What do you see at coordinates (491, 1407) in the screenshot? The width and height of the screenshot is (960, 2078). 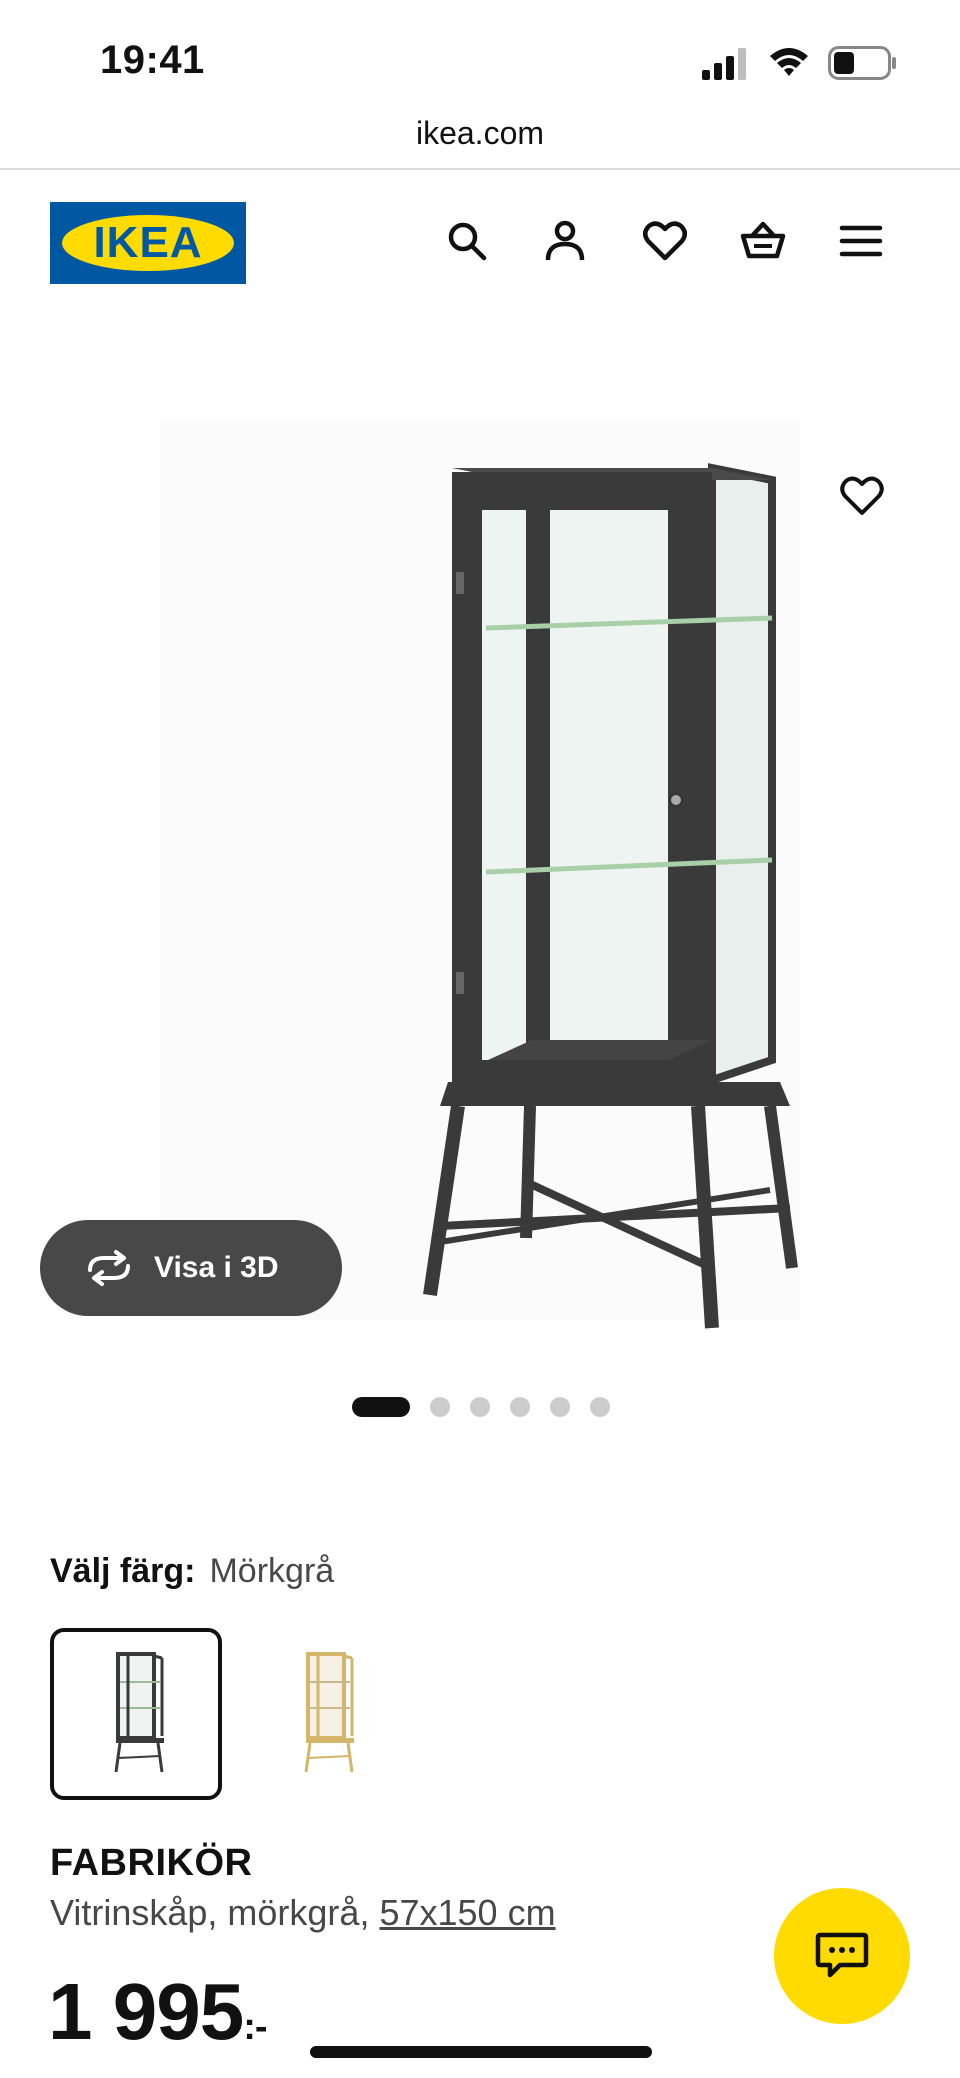 I see `image-carousel-dots` at bounding box center [491, 1407].